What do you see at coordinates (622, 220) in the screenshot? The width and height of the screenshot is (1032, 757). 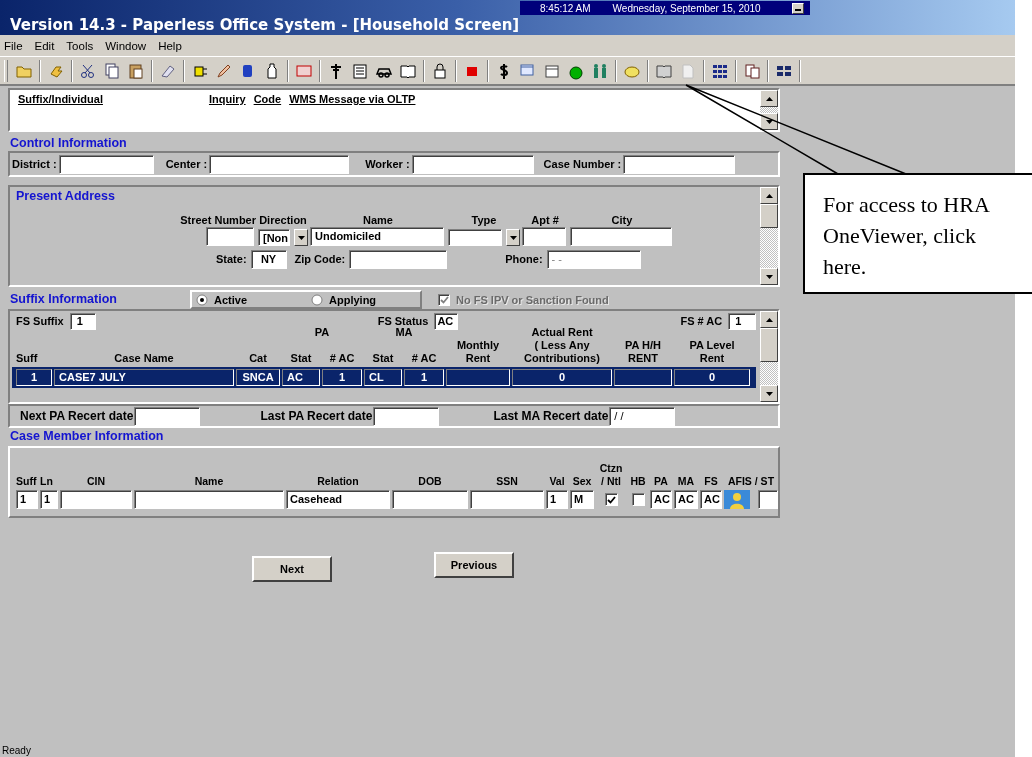 I see `column-label: City` at bounding box center [622, 220].